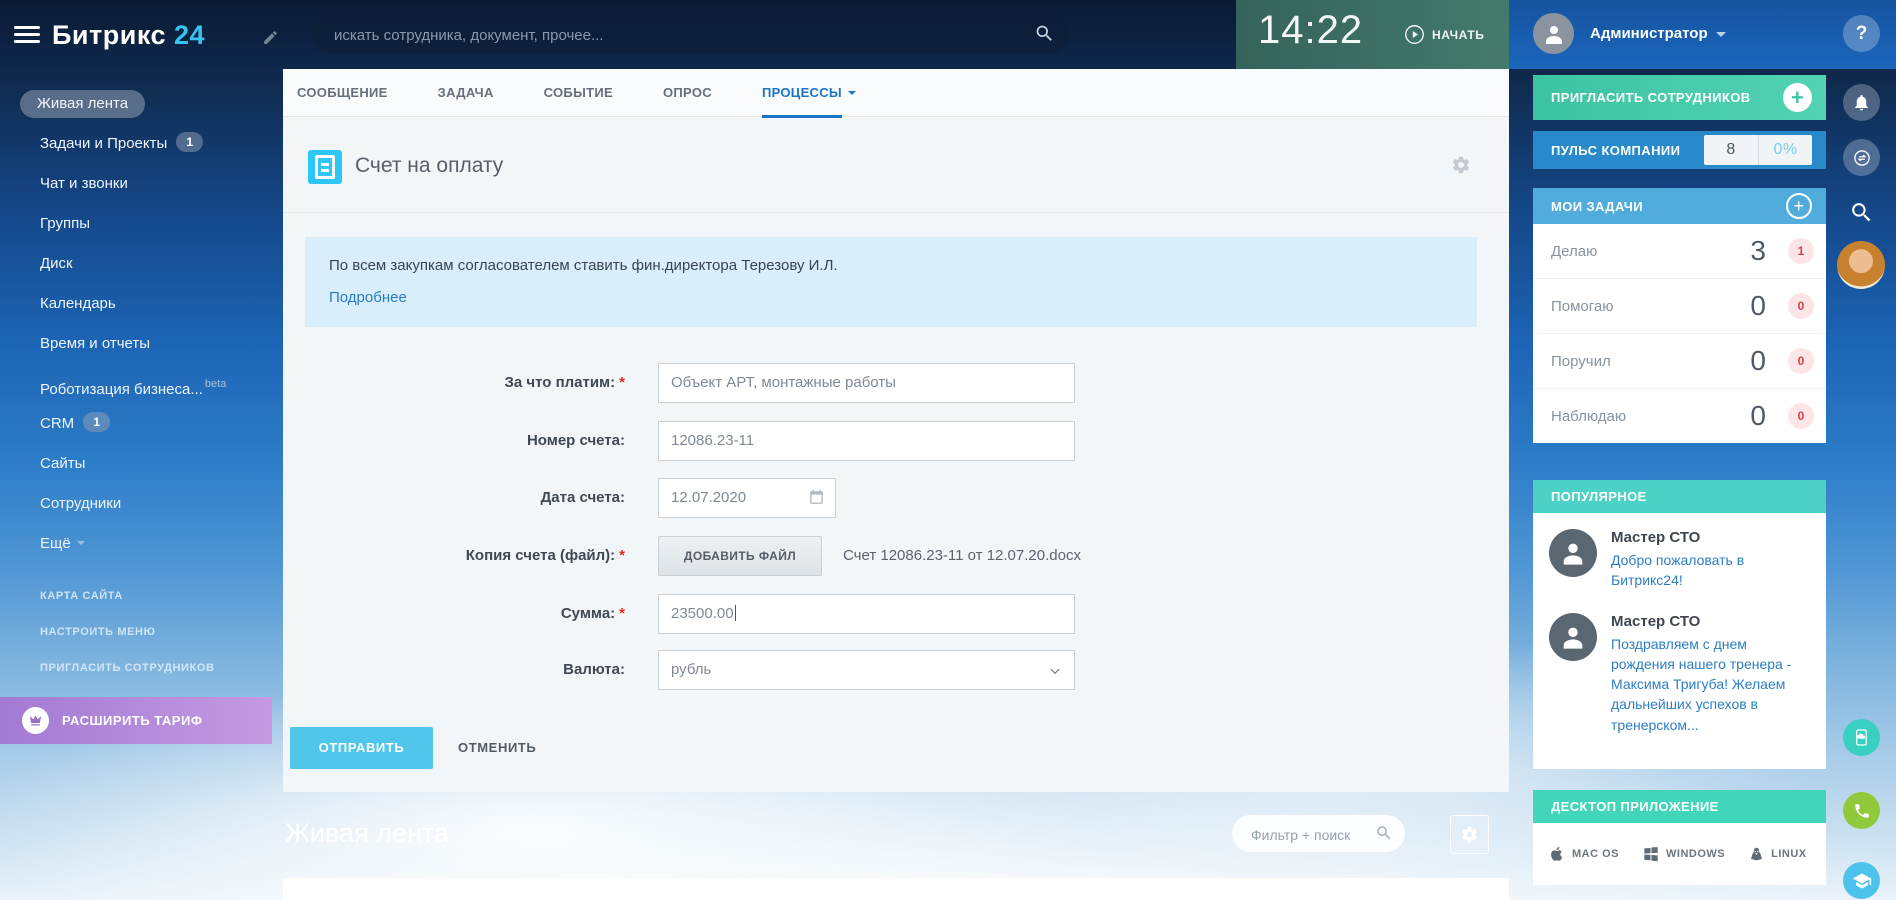  What do you see at coordinates (1679, 251) in the screenshot?
I see `task-row-doing: Делаю 3 1` at bounding box center [1679, 251].